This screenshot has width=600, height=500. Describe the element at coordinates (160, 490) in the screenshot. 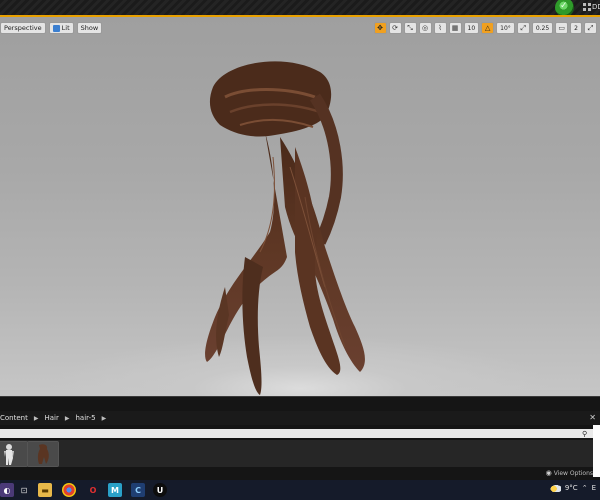

I see `unreal-engine-icon: U` at that location.